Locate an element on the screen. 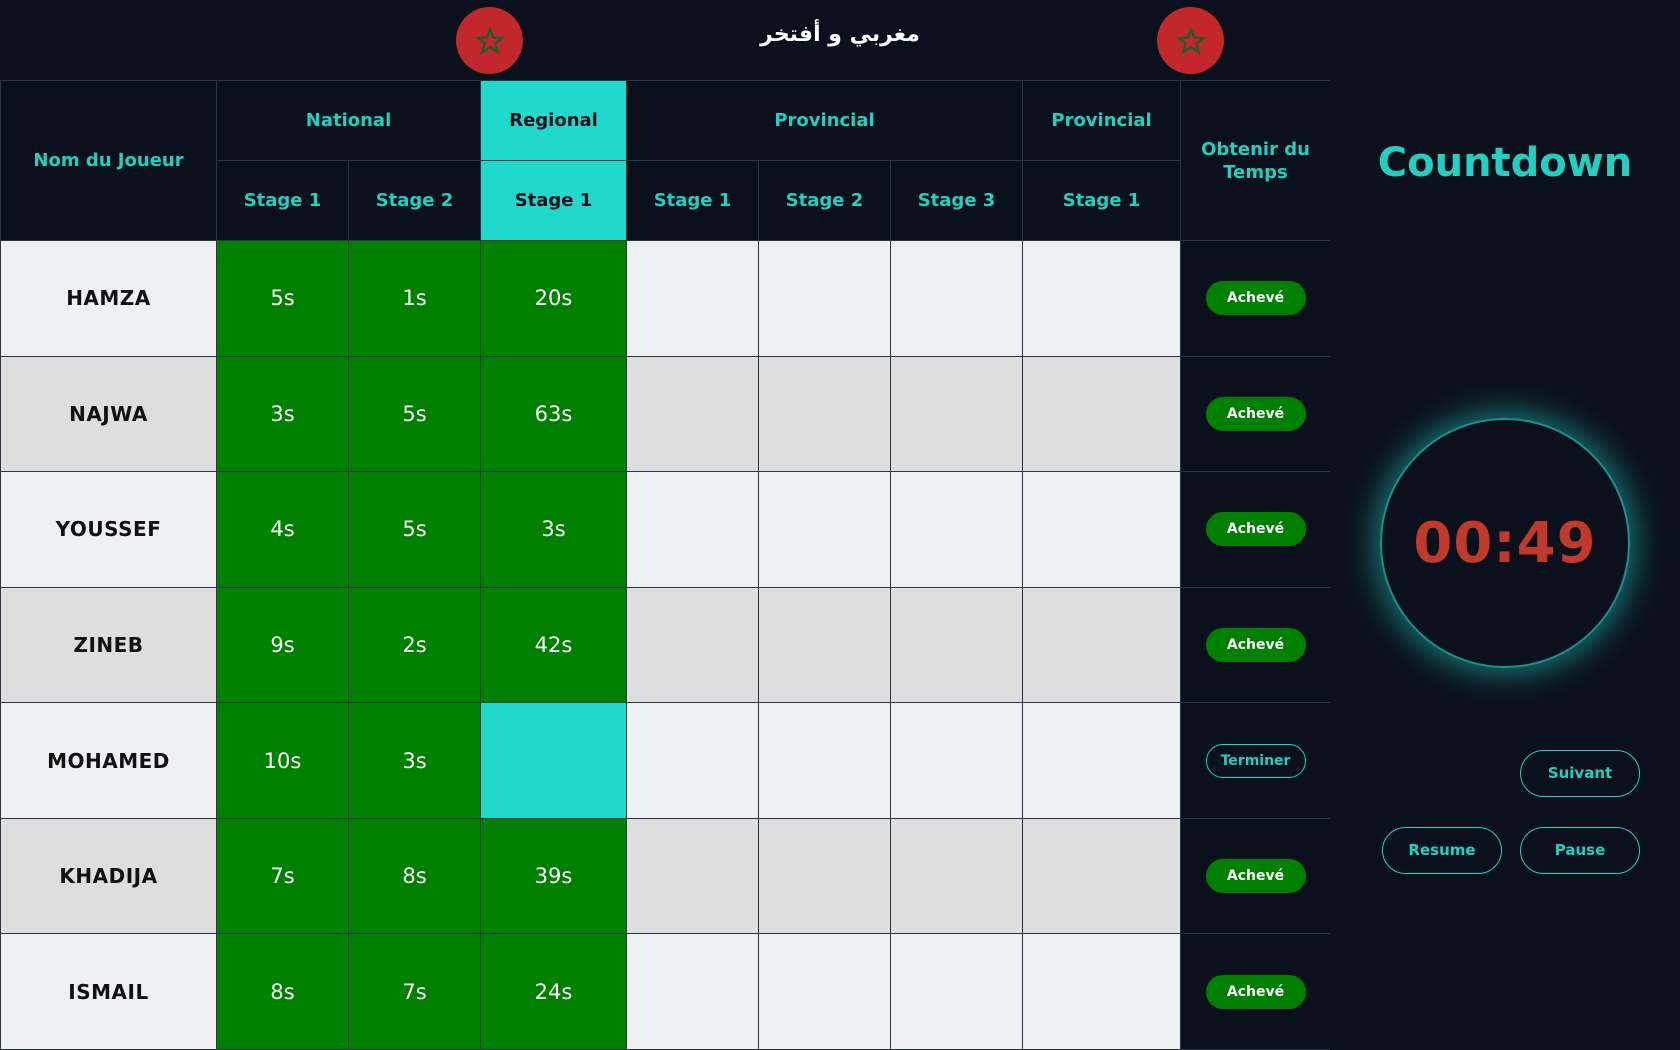 The height and width of the screenshot is (1050, 1680). table-row: ZINEB 9s 2s 42s Achevé is located at coordinates (666, 645).